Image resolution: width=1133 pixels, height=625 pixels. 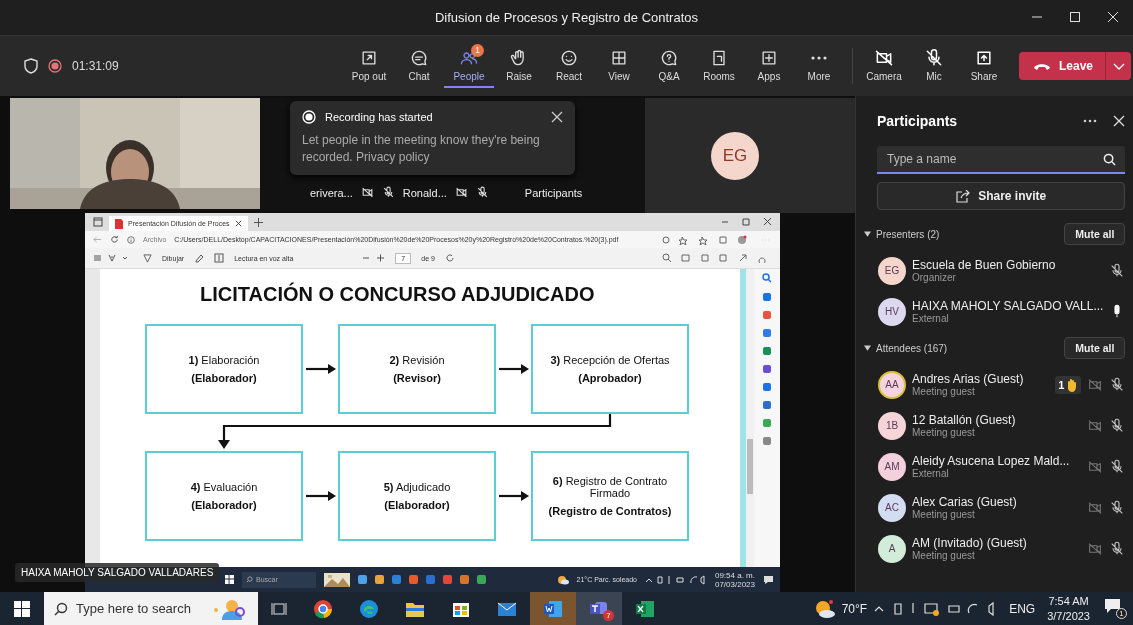 What do you see at coordinates (1068, 601) in the screenshot?
I see `clock-time: 7:54 AM` at bounding box center [1068, 601].